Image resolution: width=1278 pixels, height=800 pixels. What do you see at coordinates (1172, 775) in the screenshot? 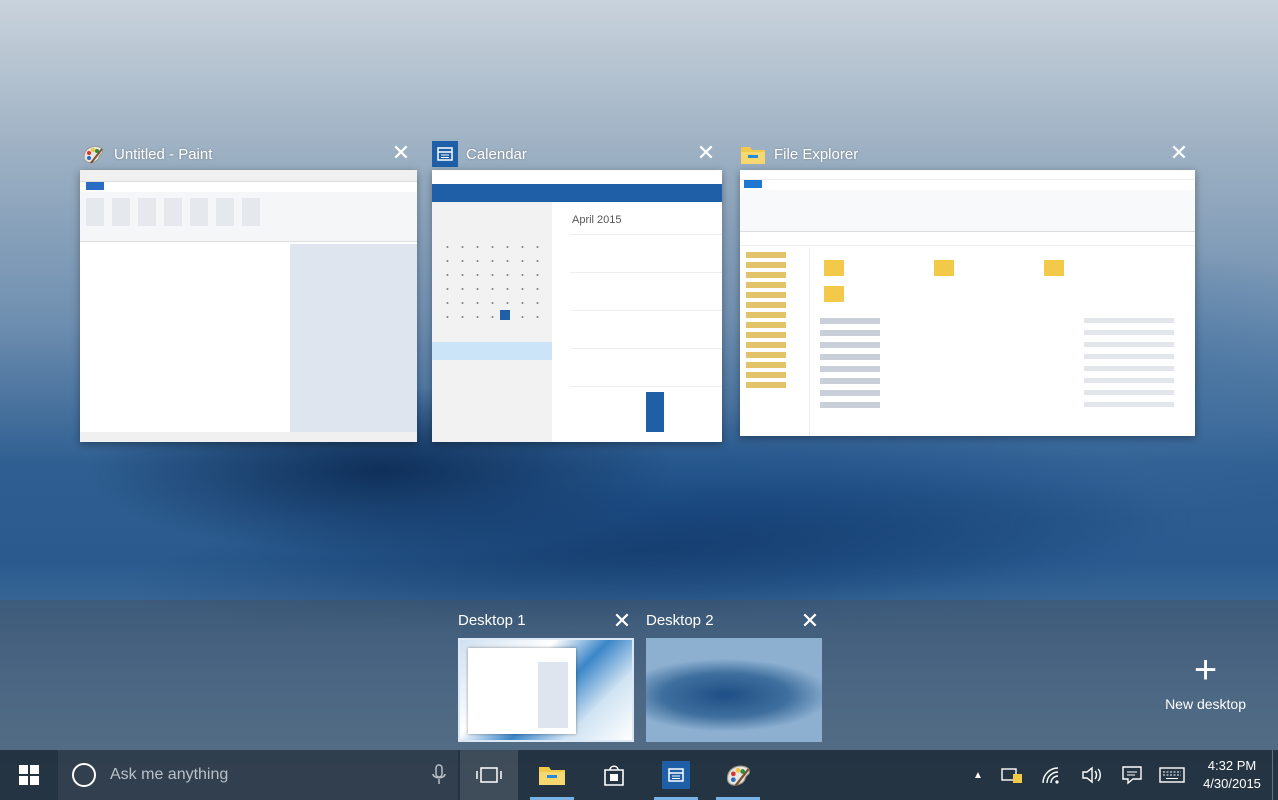
I see `keyboard-icon` at bounding box center [1172, 775].